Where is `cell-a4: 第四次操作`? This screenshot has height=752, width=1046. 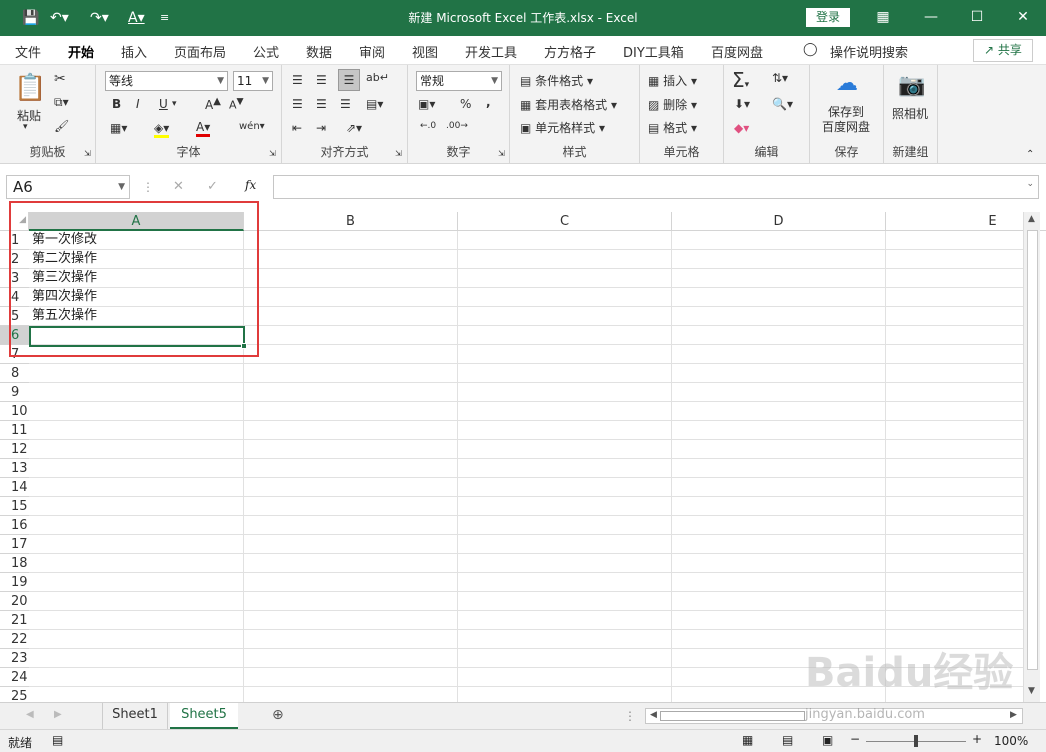 cell-a4: 第四次操作 is located at coordinates (136, 297).